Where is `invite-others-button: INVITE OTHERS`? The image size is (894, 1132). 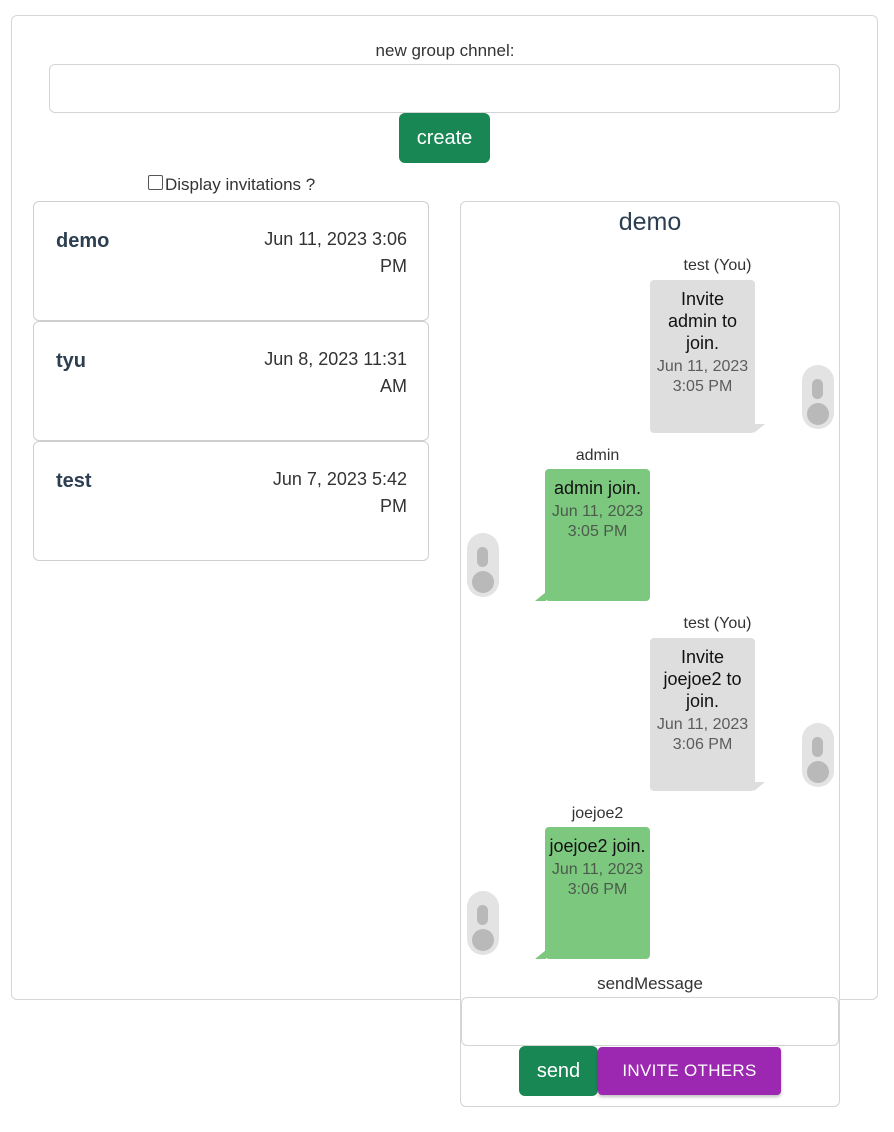
invite-others-button: INVITE OTHERS is located at coordinates (689, 1071).